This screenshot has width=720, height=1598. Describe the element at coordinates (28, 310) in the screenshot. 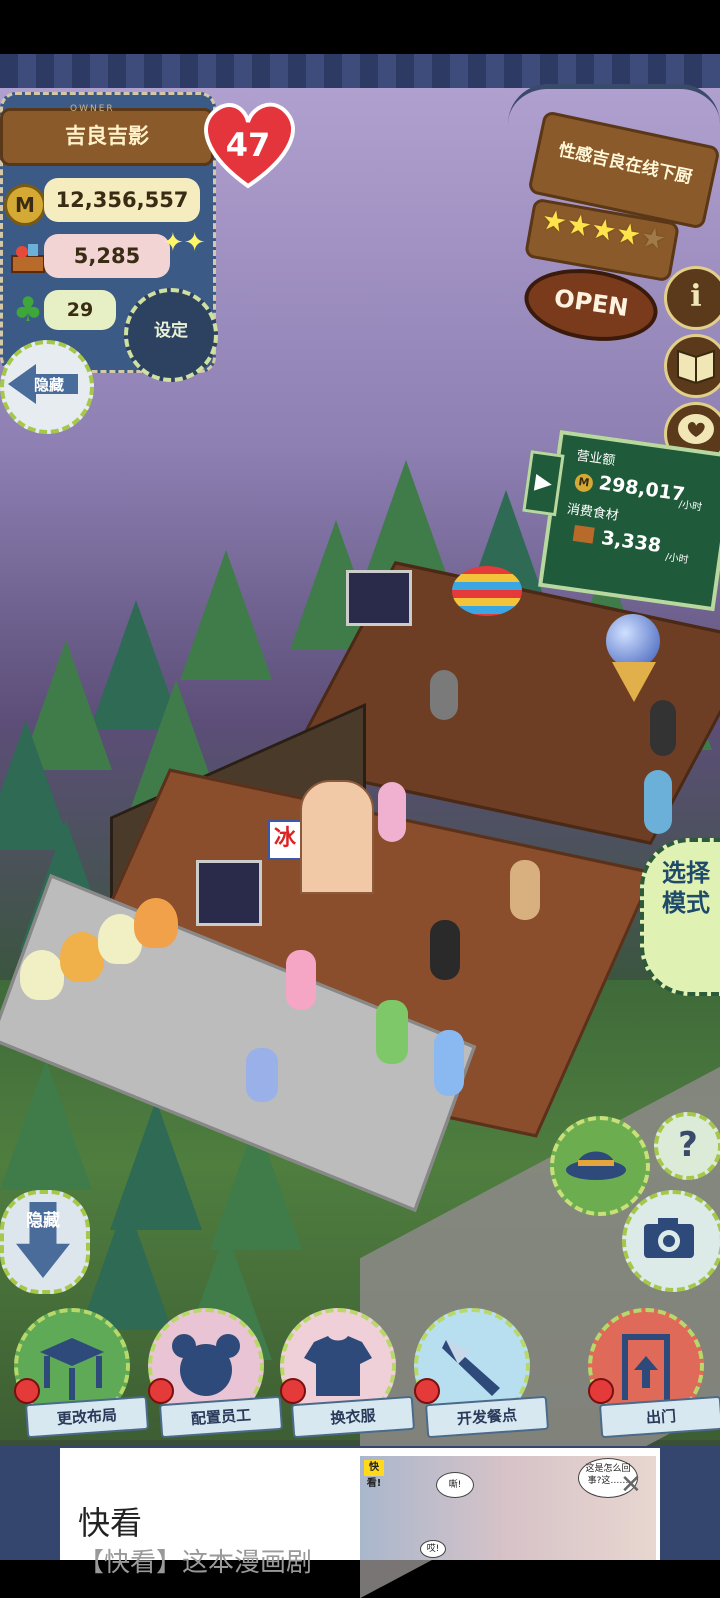

I see `clover-icon: ♣` at that location.